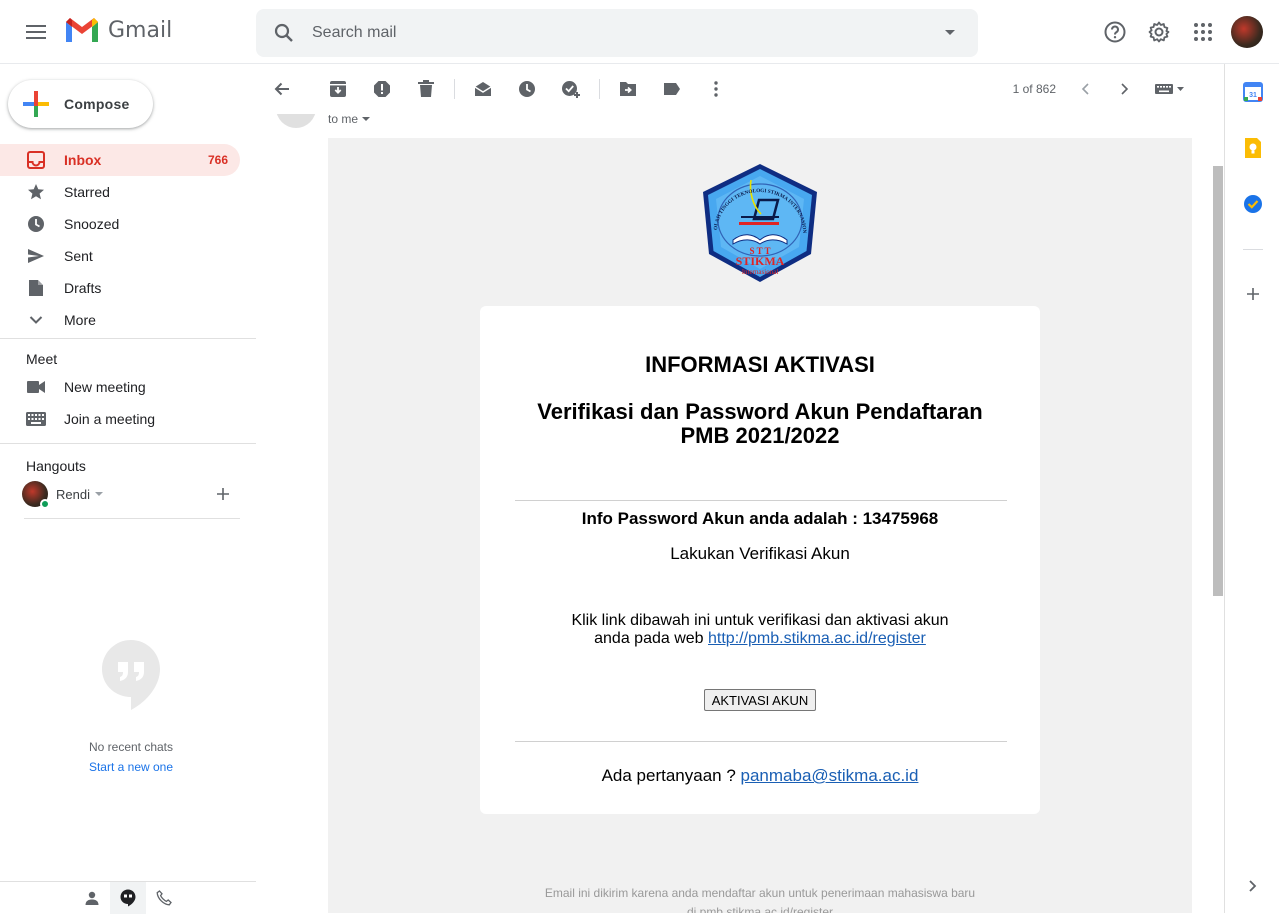 The height and width of the screenshot is (914, 1279). I want to click on conversations-tab, so click(128, 898).